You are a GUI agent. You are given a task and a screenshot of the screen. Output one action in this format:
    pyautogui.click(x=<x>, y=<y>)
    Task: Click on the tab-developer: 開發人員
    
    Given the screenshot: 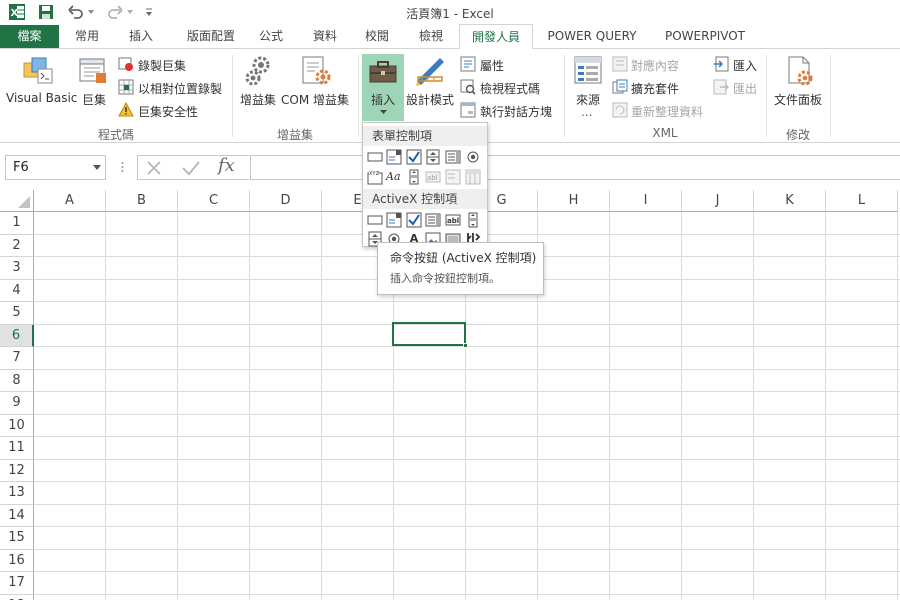 What is the action you would take?
    pyautogui.click(x=496, y=37)
    